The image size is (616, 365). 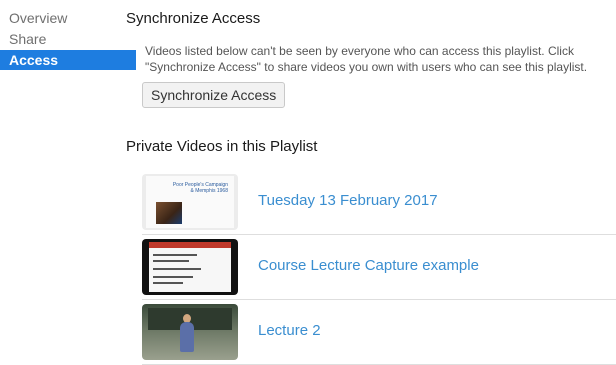 What do you see at coordinates (68, 60) in the screenshot?
I see `sidebar-item-access: Access` at bounding box center [68, 60].